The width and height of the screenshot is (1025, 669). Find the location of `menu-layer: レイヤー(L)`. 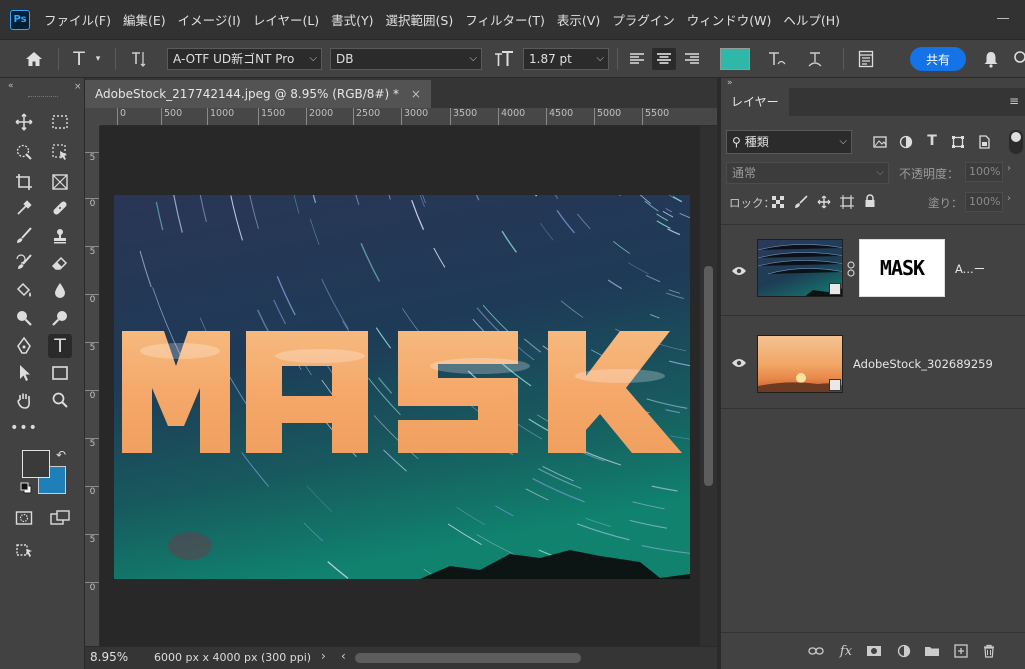

menu-layer: レイヤー(L) is located at coordinates (286, 19).